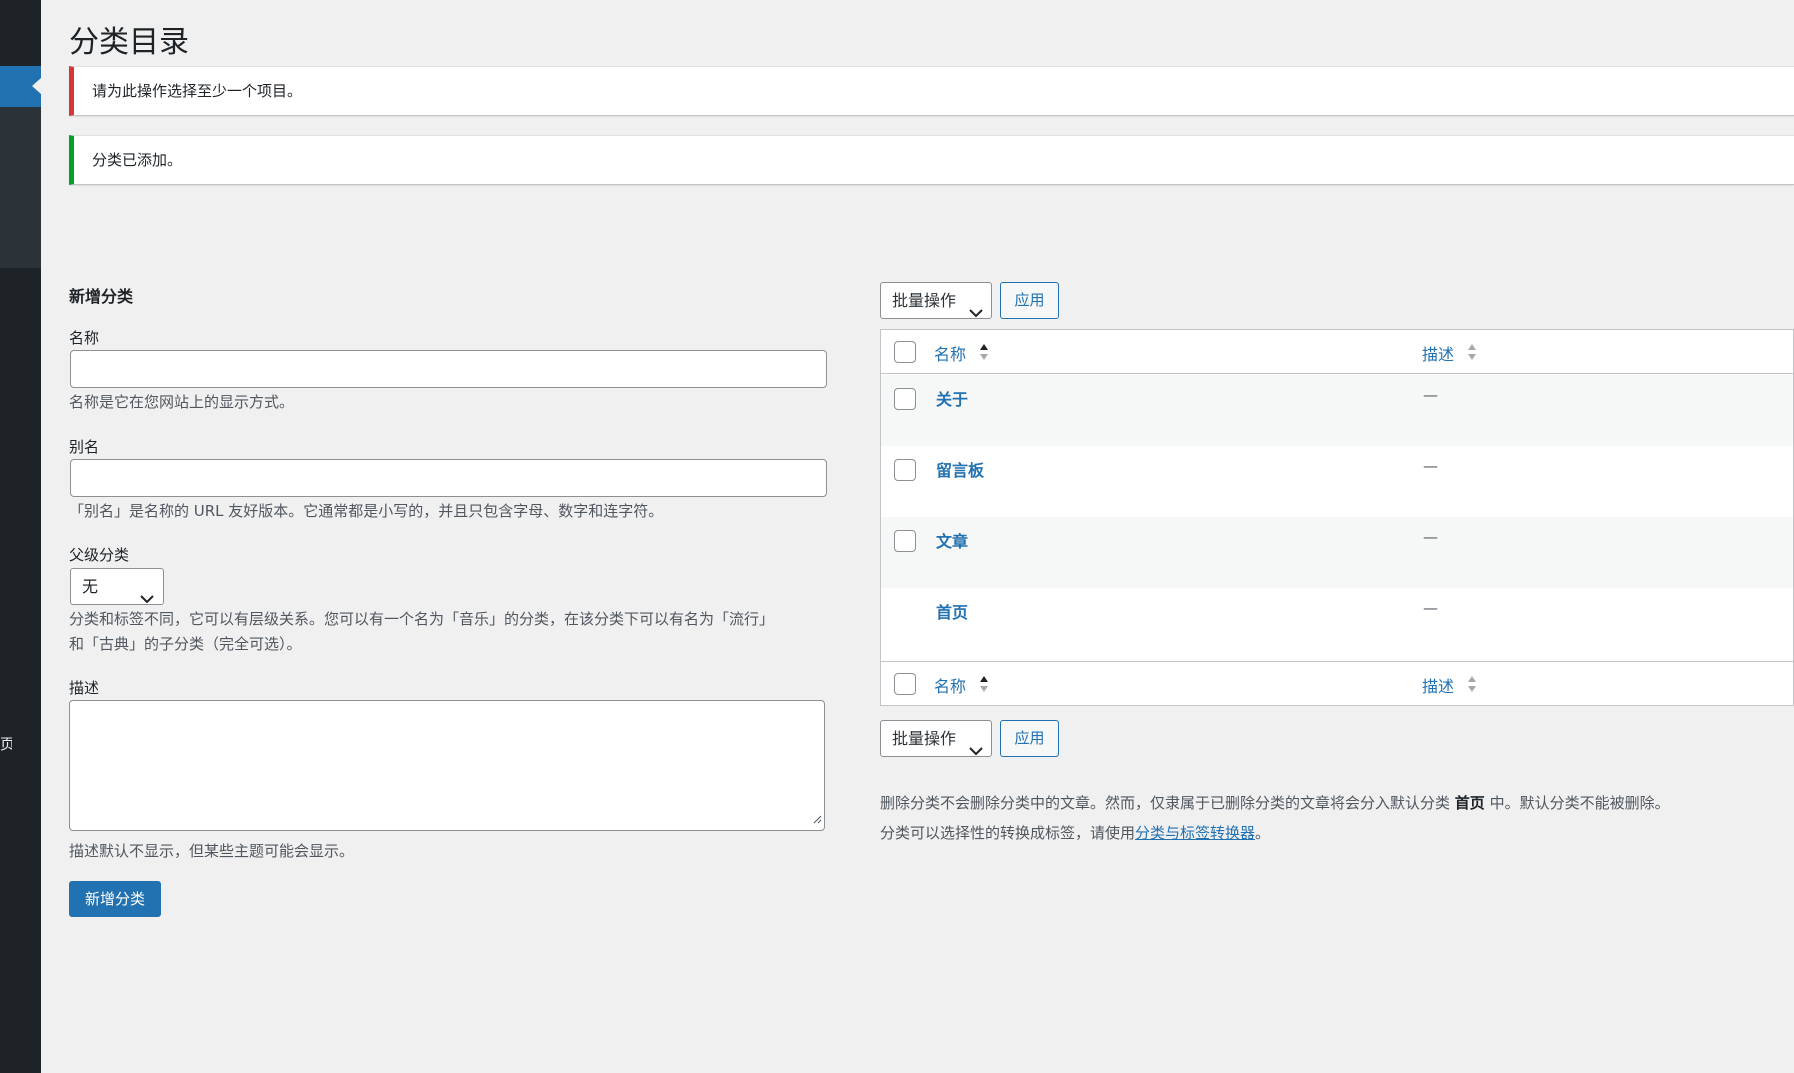 The image size is (1794, 1073). Describe the element at coordinates (1337, 683) in the screenshot. I see `table-footer: 名称 描述` at that location.